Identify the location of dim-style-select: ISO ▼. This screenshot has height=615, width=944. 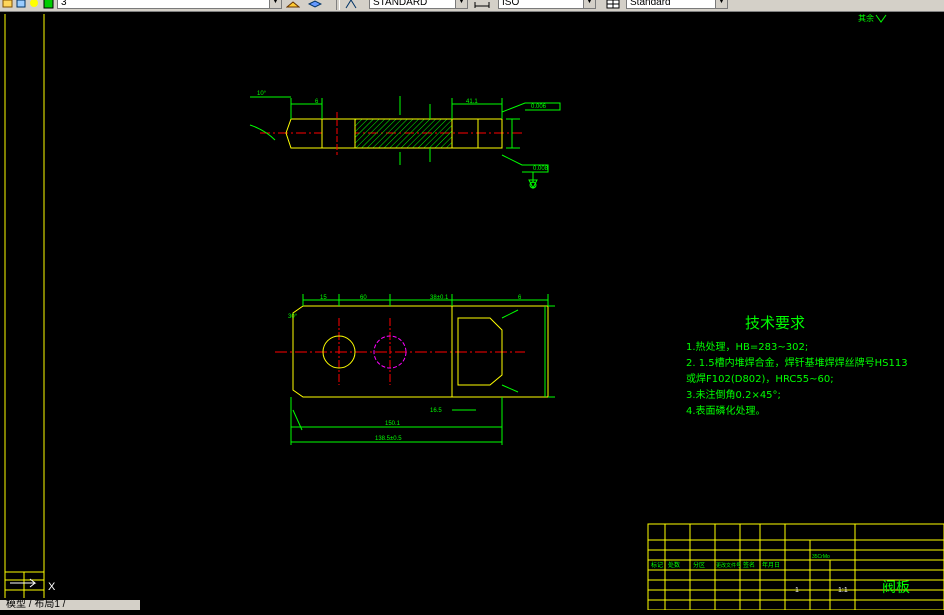
(547, 4).